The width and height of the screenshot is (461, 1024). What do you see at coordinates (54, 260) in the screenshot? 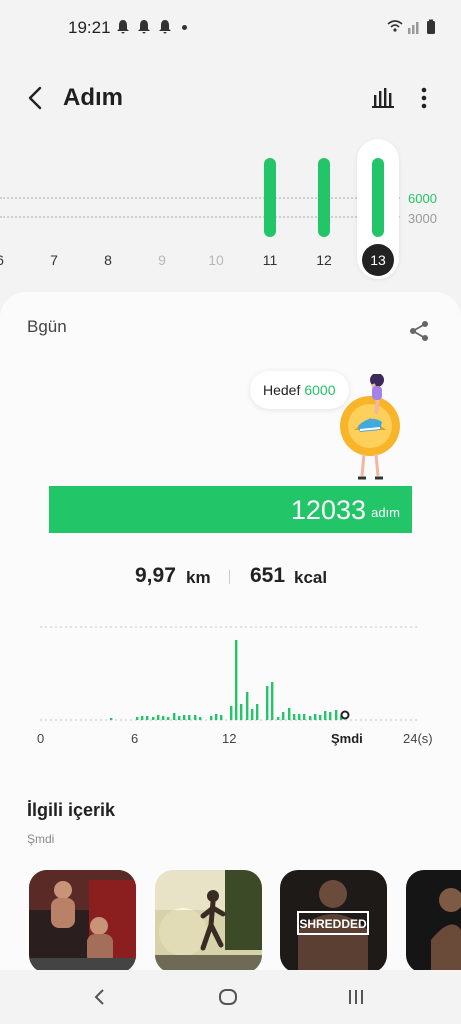
I see `day-label: 7` at bounding box center [54, 260].